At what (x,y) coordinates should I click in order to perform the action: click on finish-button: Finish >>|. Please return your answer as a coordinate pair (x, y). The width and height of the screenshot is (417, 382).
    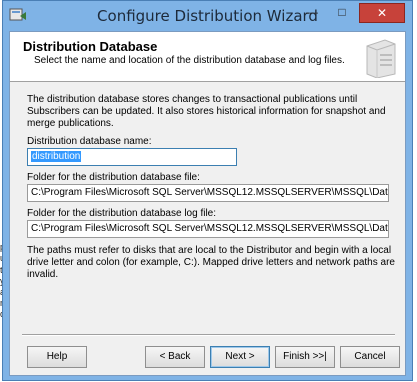
    Looking at the image, I should click on (305, 357).